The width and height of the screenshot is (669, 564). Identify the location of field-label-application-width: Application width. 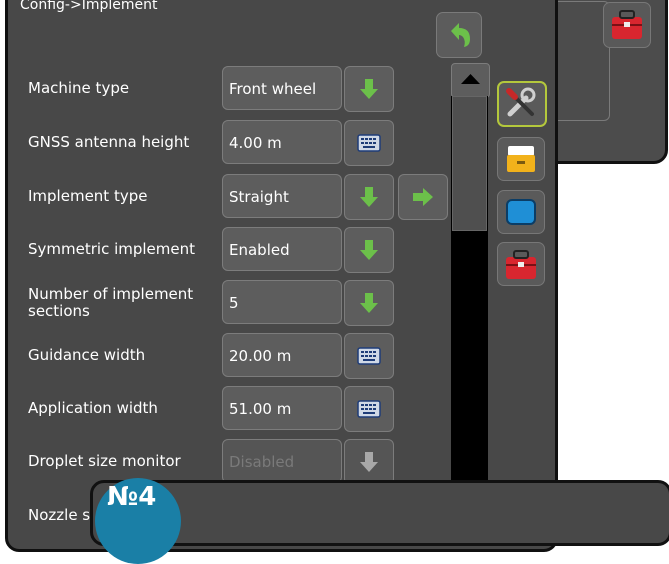
(93, 408).